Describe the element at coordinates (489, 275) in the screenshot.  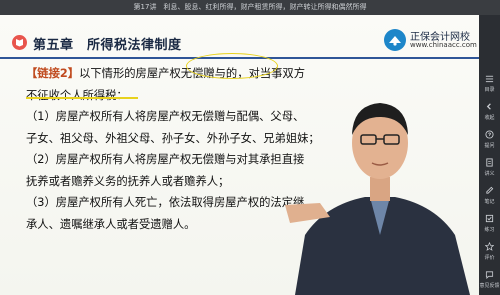
I see `feedback-icon` at that location.